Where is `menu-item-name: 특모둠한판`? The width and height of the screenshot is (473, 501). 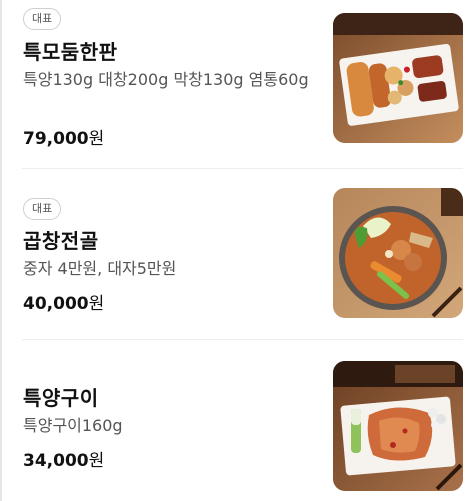 menu-item-name: 특모둠한판 is located at coordinates (70, 52).